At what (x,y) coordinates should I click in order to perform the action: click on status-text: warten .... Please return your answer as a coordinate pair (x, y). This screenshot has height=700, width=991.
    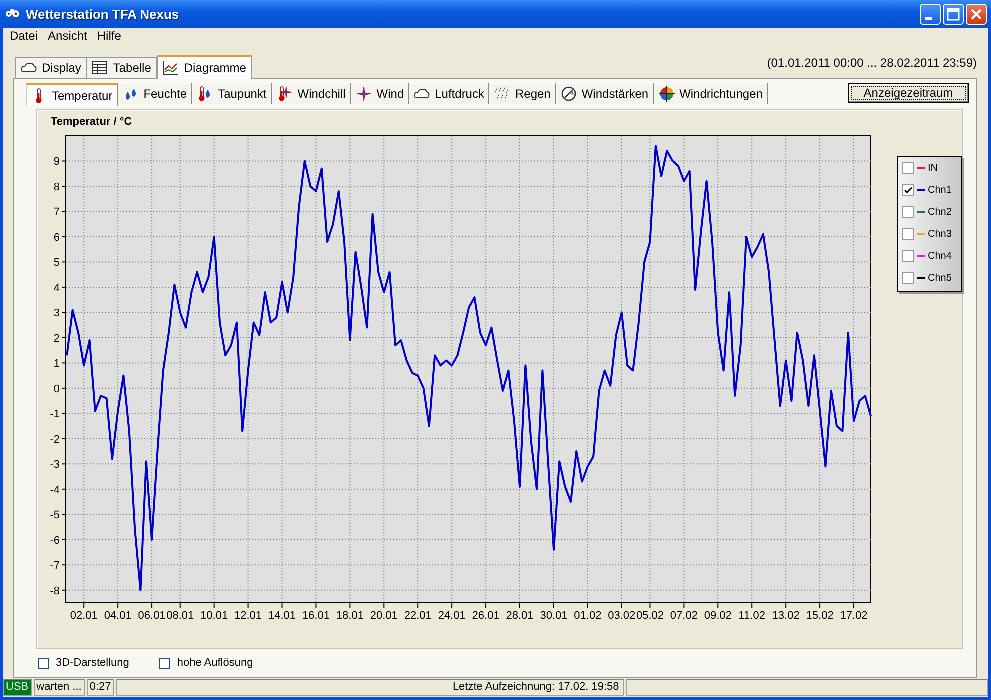
    Looking at the image, I should click on (59, 687).